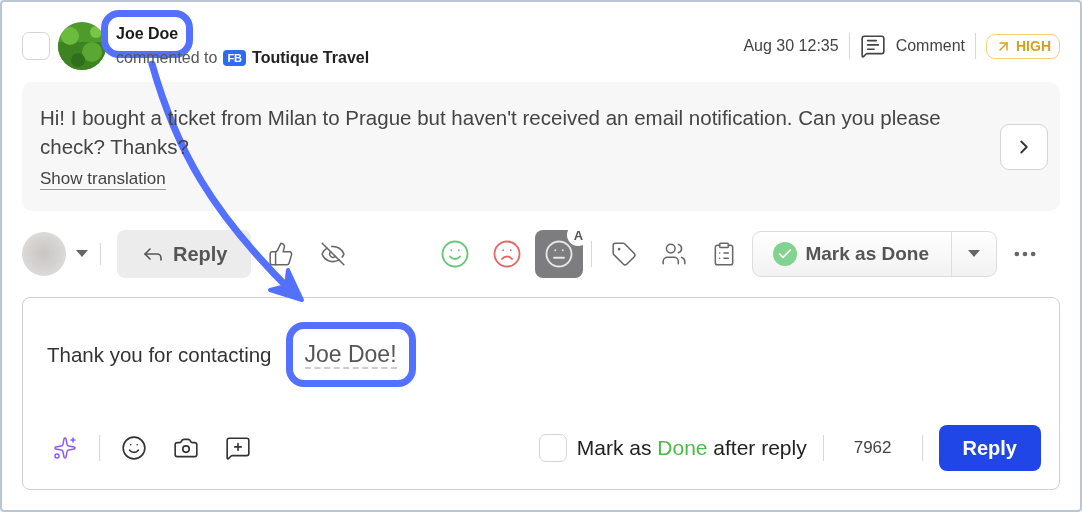 The width and height of the screenshot is (1082, 512). I want to click on timestamp: Aug 30 12:35, so click(791, 46).